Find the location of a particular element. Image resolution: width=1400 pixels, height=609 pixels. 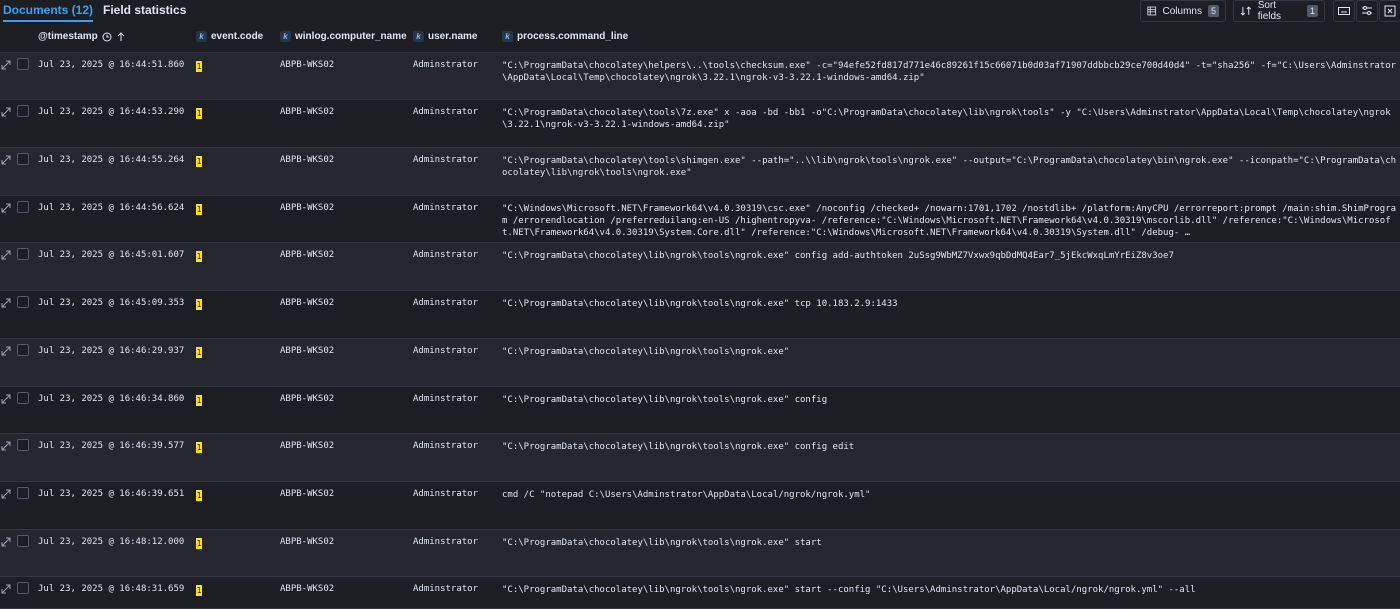

sort-ascending-icon is located at coordinates (121, 36).